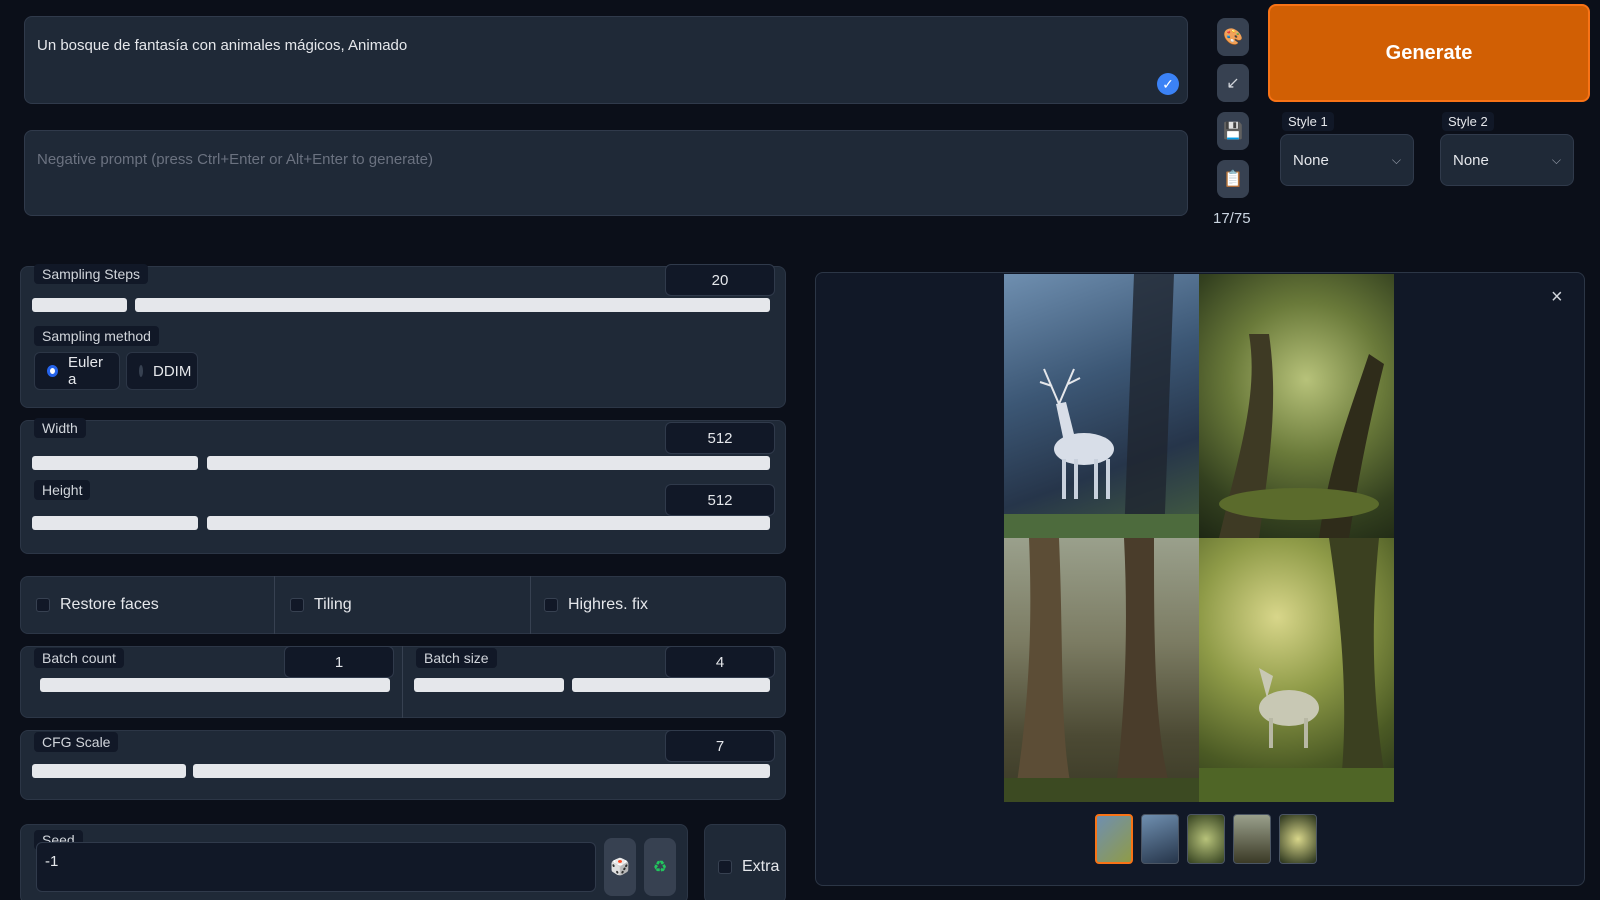  I want to click on batch-size-input: 4, so click(720, 662).